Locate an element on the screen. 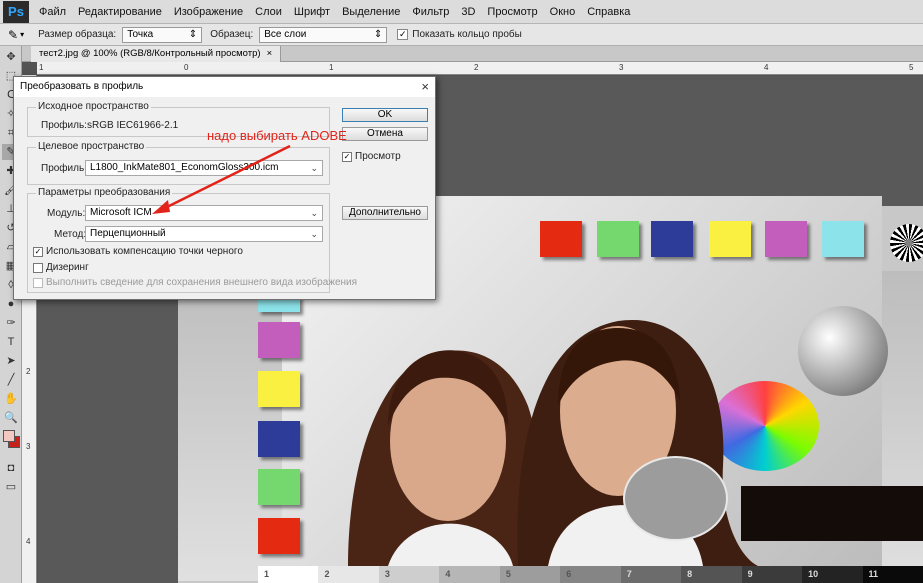  gray-step: 2 is located at coordinates (348, 574).